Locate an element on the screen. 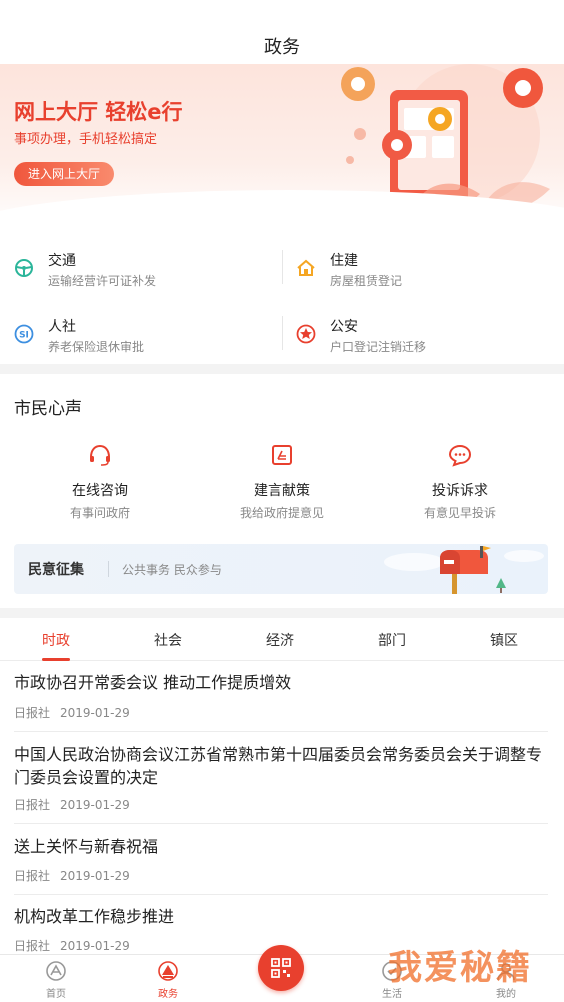  nav-home: 首页 is located at coordinates (56, 979).